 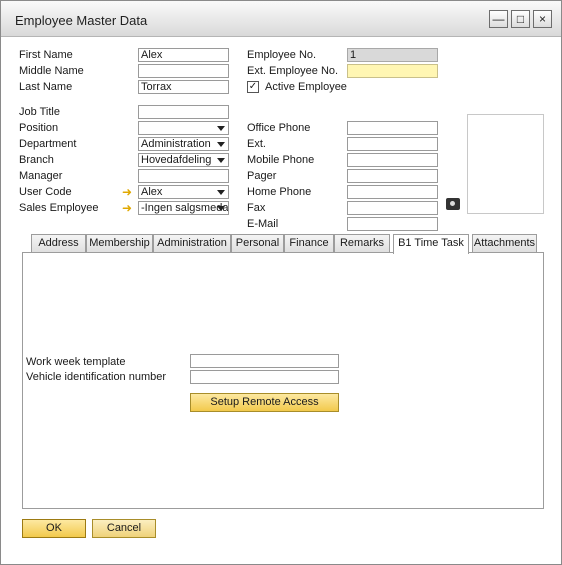 I want to click on tab-administration: Administration, so click(x=192, y=243).